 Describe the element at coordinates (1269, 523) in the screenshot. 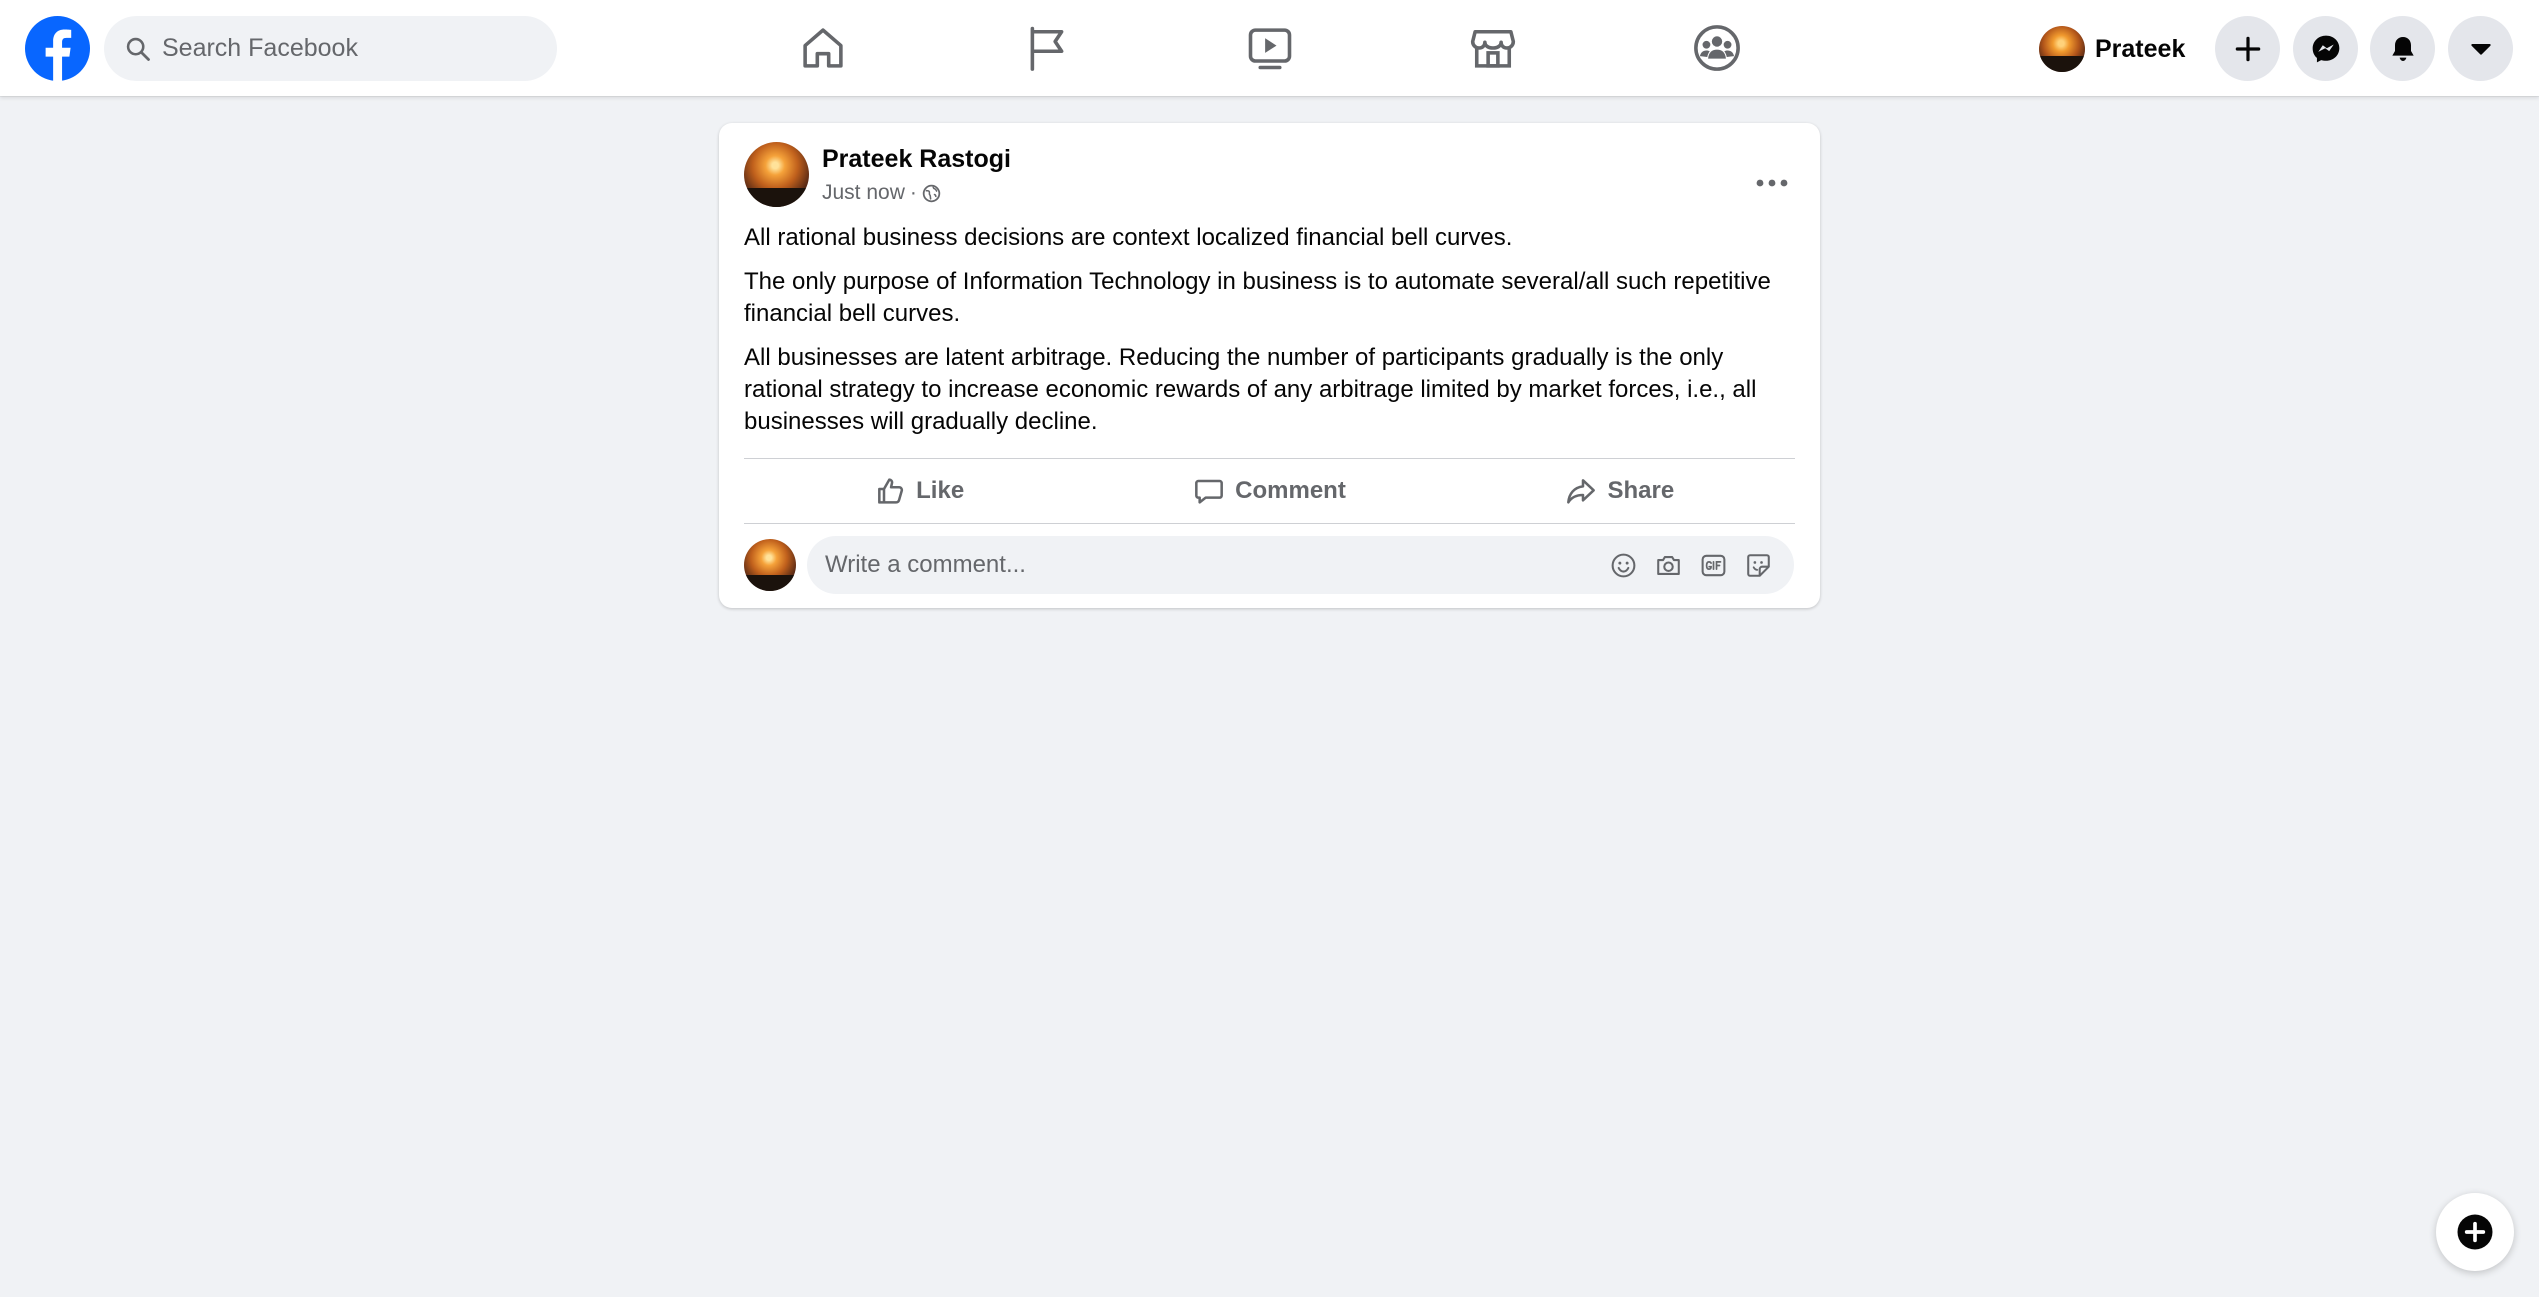

I see `actions-bottom-divider` at that location.